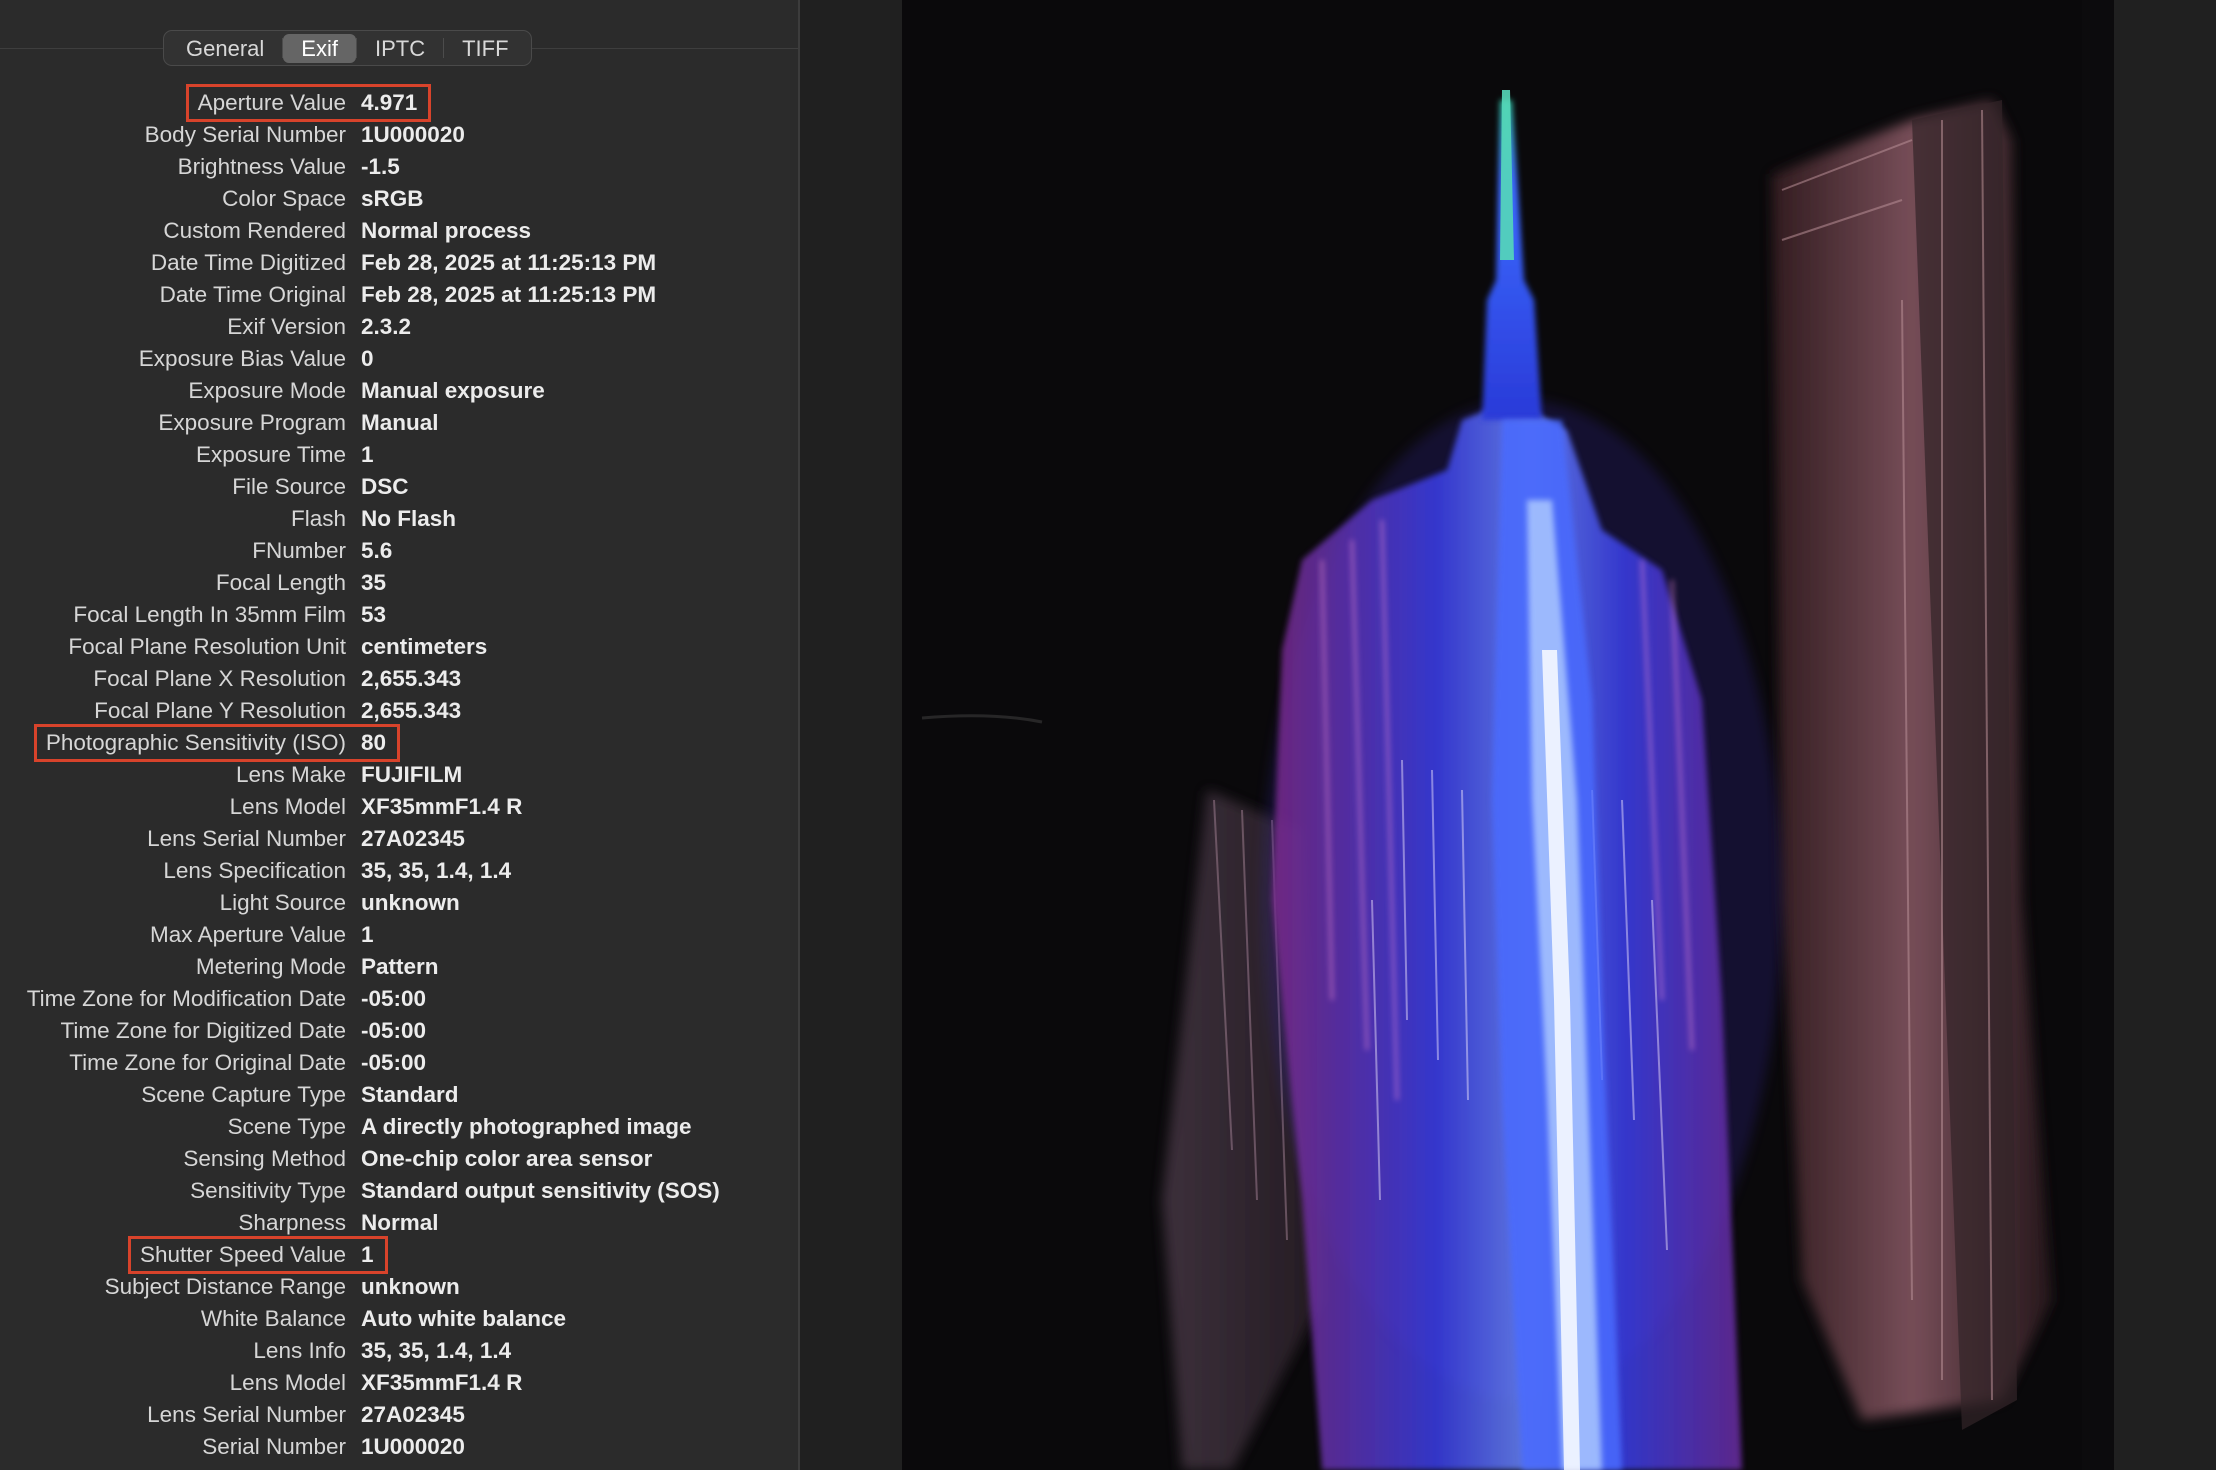  What do you see at coordinates (373, 743) in the screenshot?
I see `exif-value: 80` at bounding box center [373, 743].